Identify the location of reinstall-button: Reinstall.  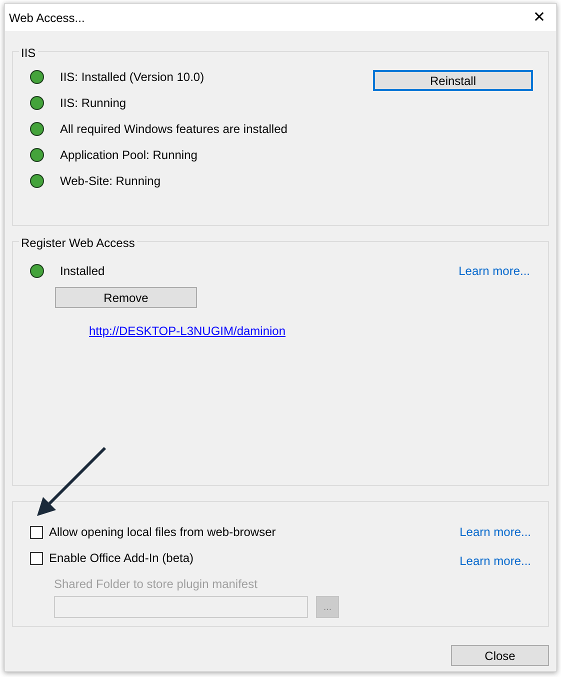
(453, 80).